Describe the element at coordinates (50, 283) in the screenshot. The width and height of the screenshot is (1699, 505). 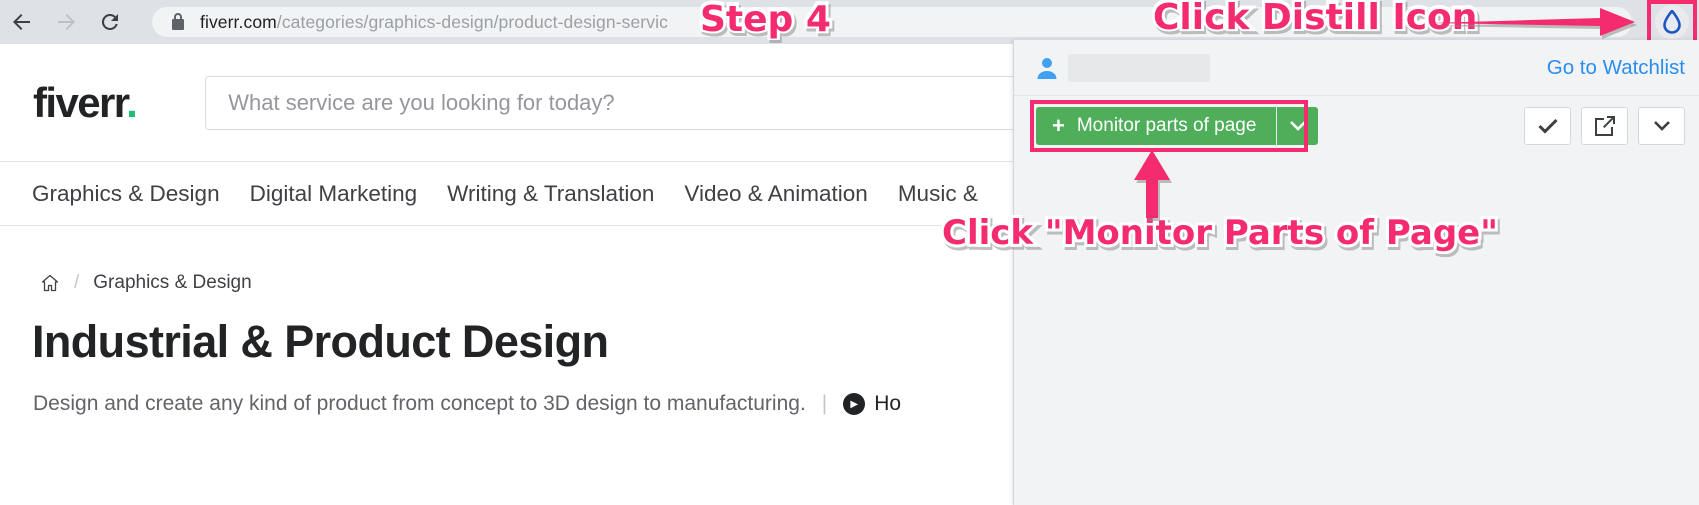
I see `home-icon` at that location.